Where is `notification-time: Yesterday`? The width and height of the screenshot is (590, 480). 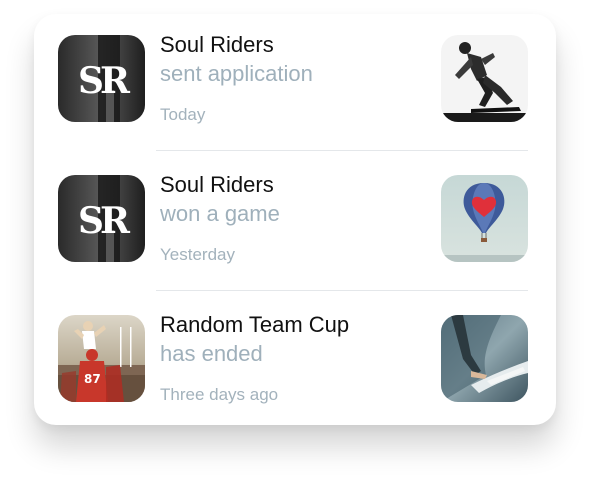 notification-time: Yesterday is located at coordinates (197, 254).